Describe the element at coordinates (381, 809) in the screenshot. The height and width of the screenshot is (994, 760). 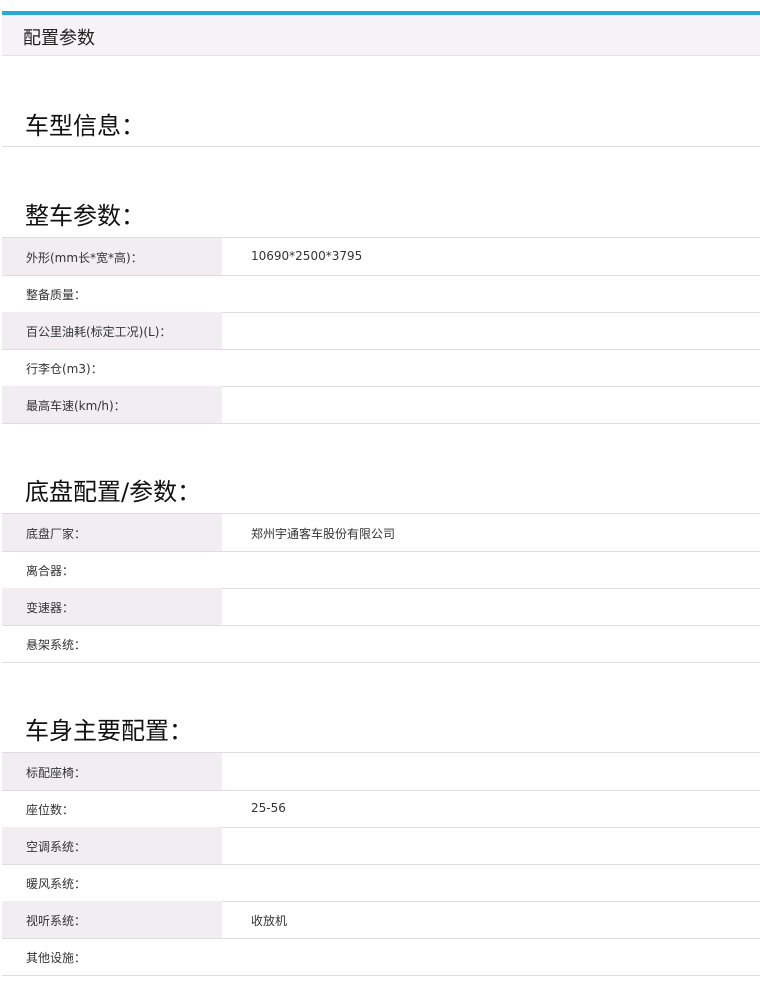
I see `table-row: 座位数： 25-56` at that location.